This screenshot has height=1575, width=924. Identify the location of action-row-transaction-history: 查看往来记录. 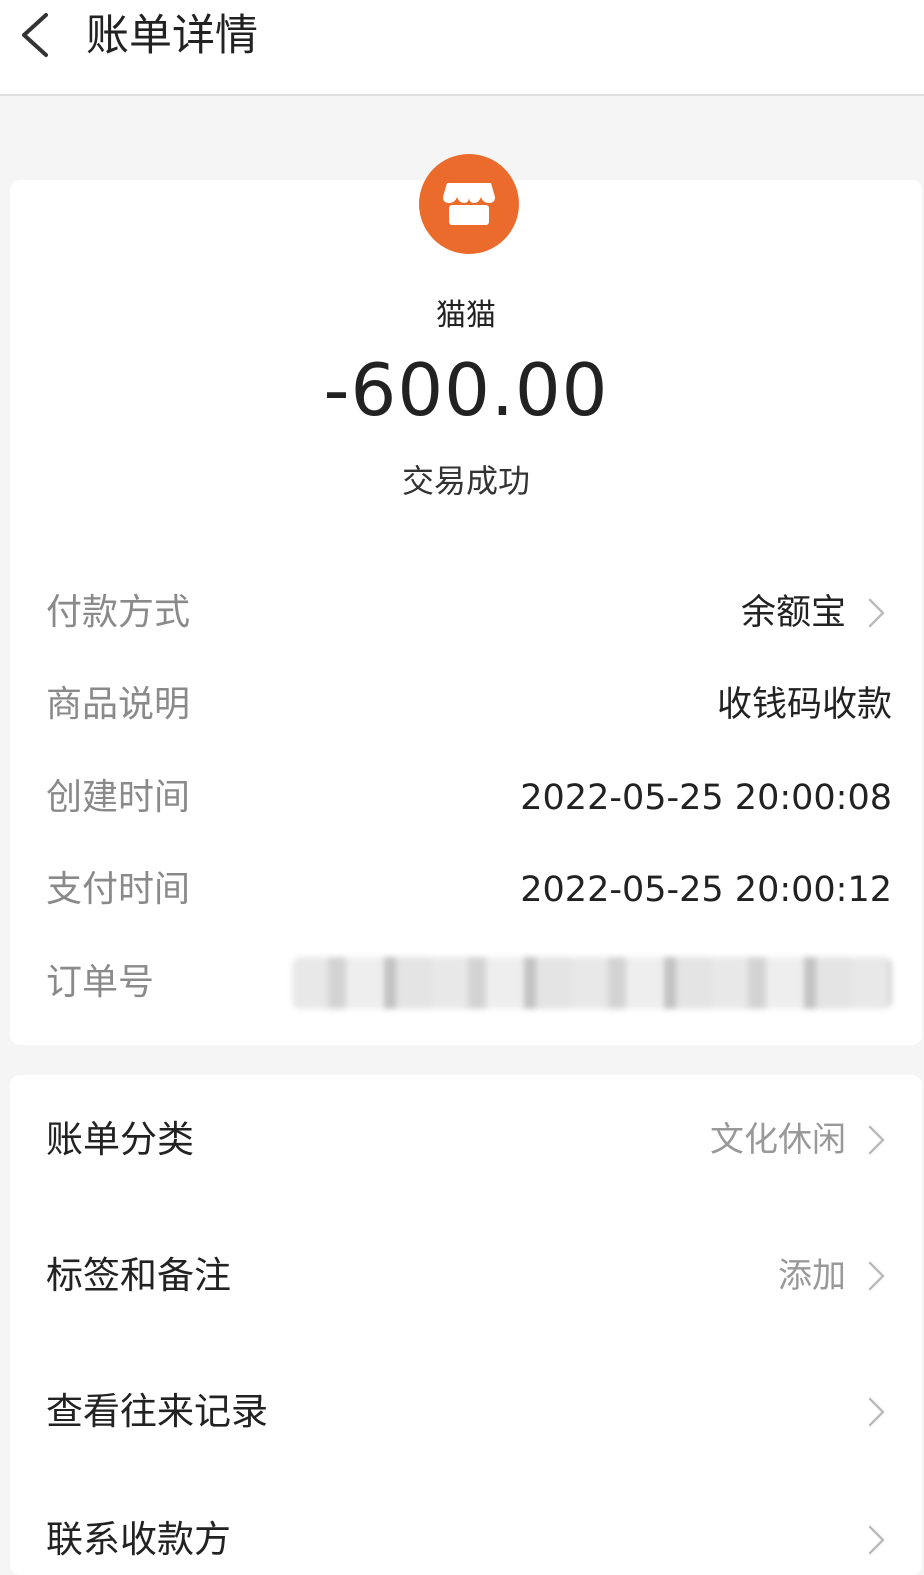
(469, 1412).